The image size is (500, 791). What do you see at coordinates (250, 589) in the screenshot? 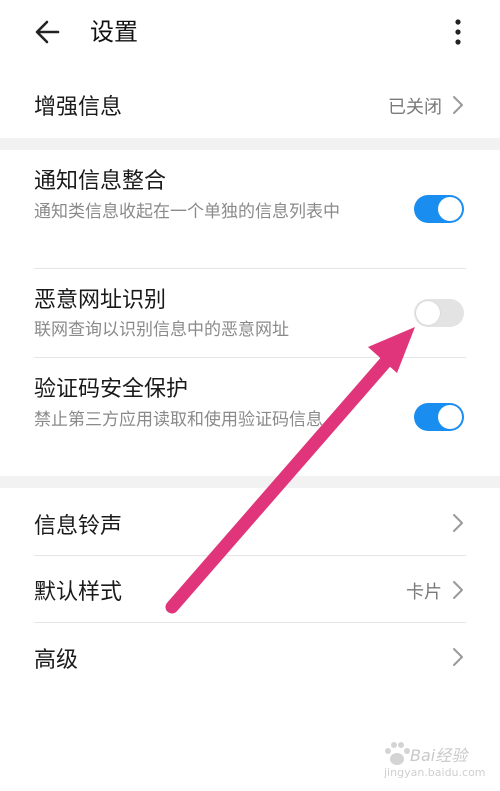
I see `setting-row-default-style: 默认样式 卡片` at bounding box center [250, 589].